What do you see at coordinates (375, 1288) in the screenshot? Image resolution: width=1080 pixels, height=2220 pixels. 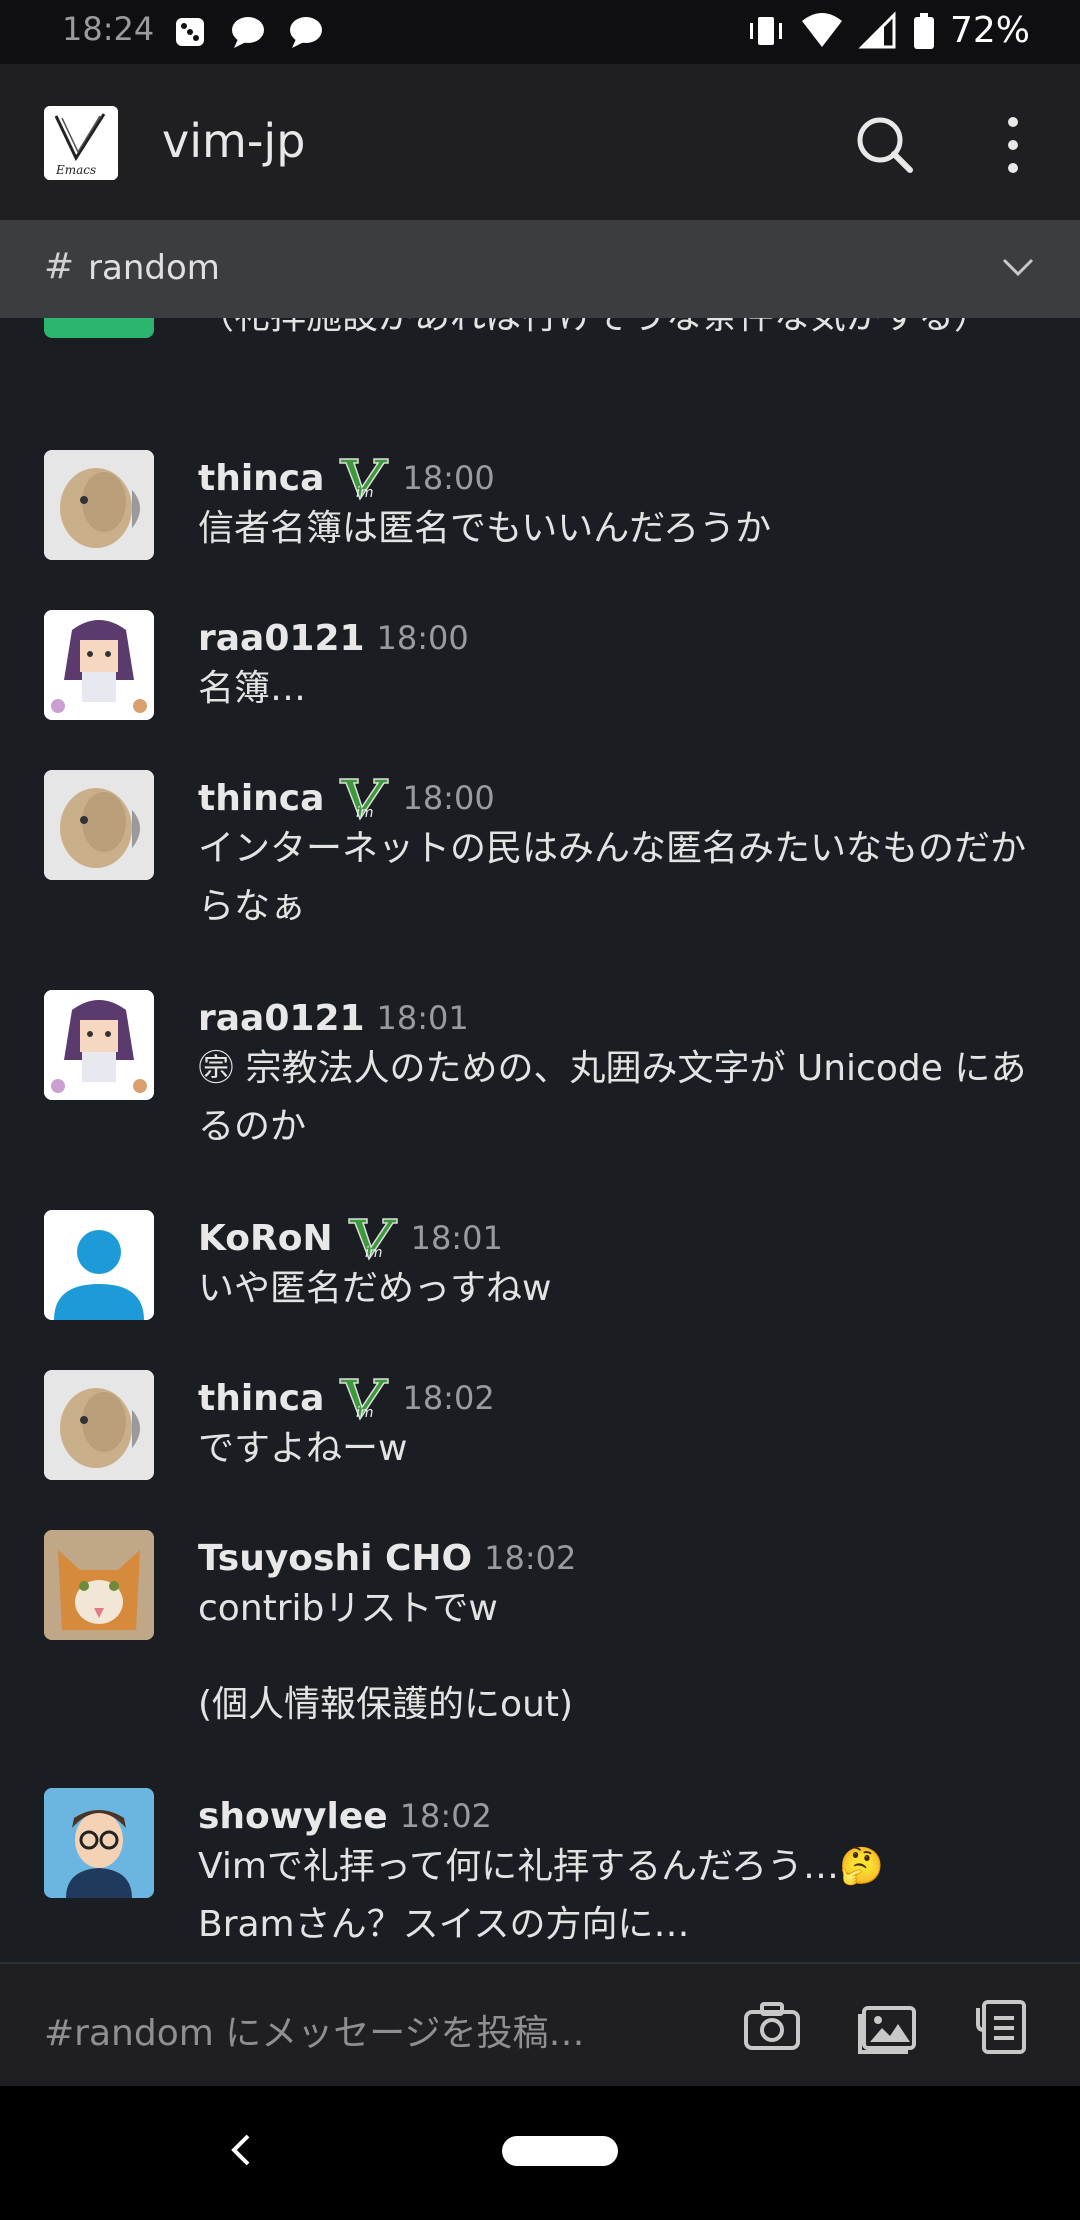 I see `message-text: いや匿名だめっすねw` at bounding box center [375, 1288].